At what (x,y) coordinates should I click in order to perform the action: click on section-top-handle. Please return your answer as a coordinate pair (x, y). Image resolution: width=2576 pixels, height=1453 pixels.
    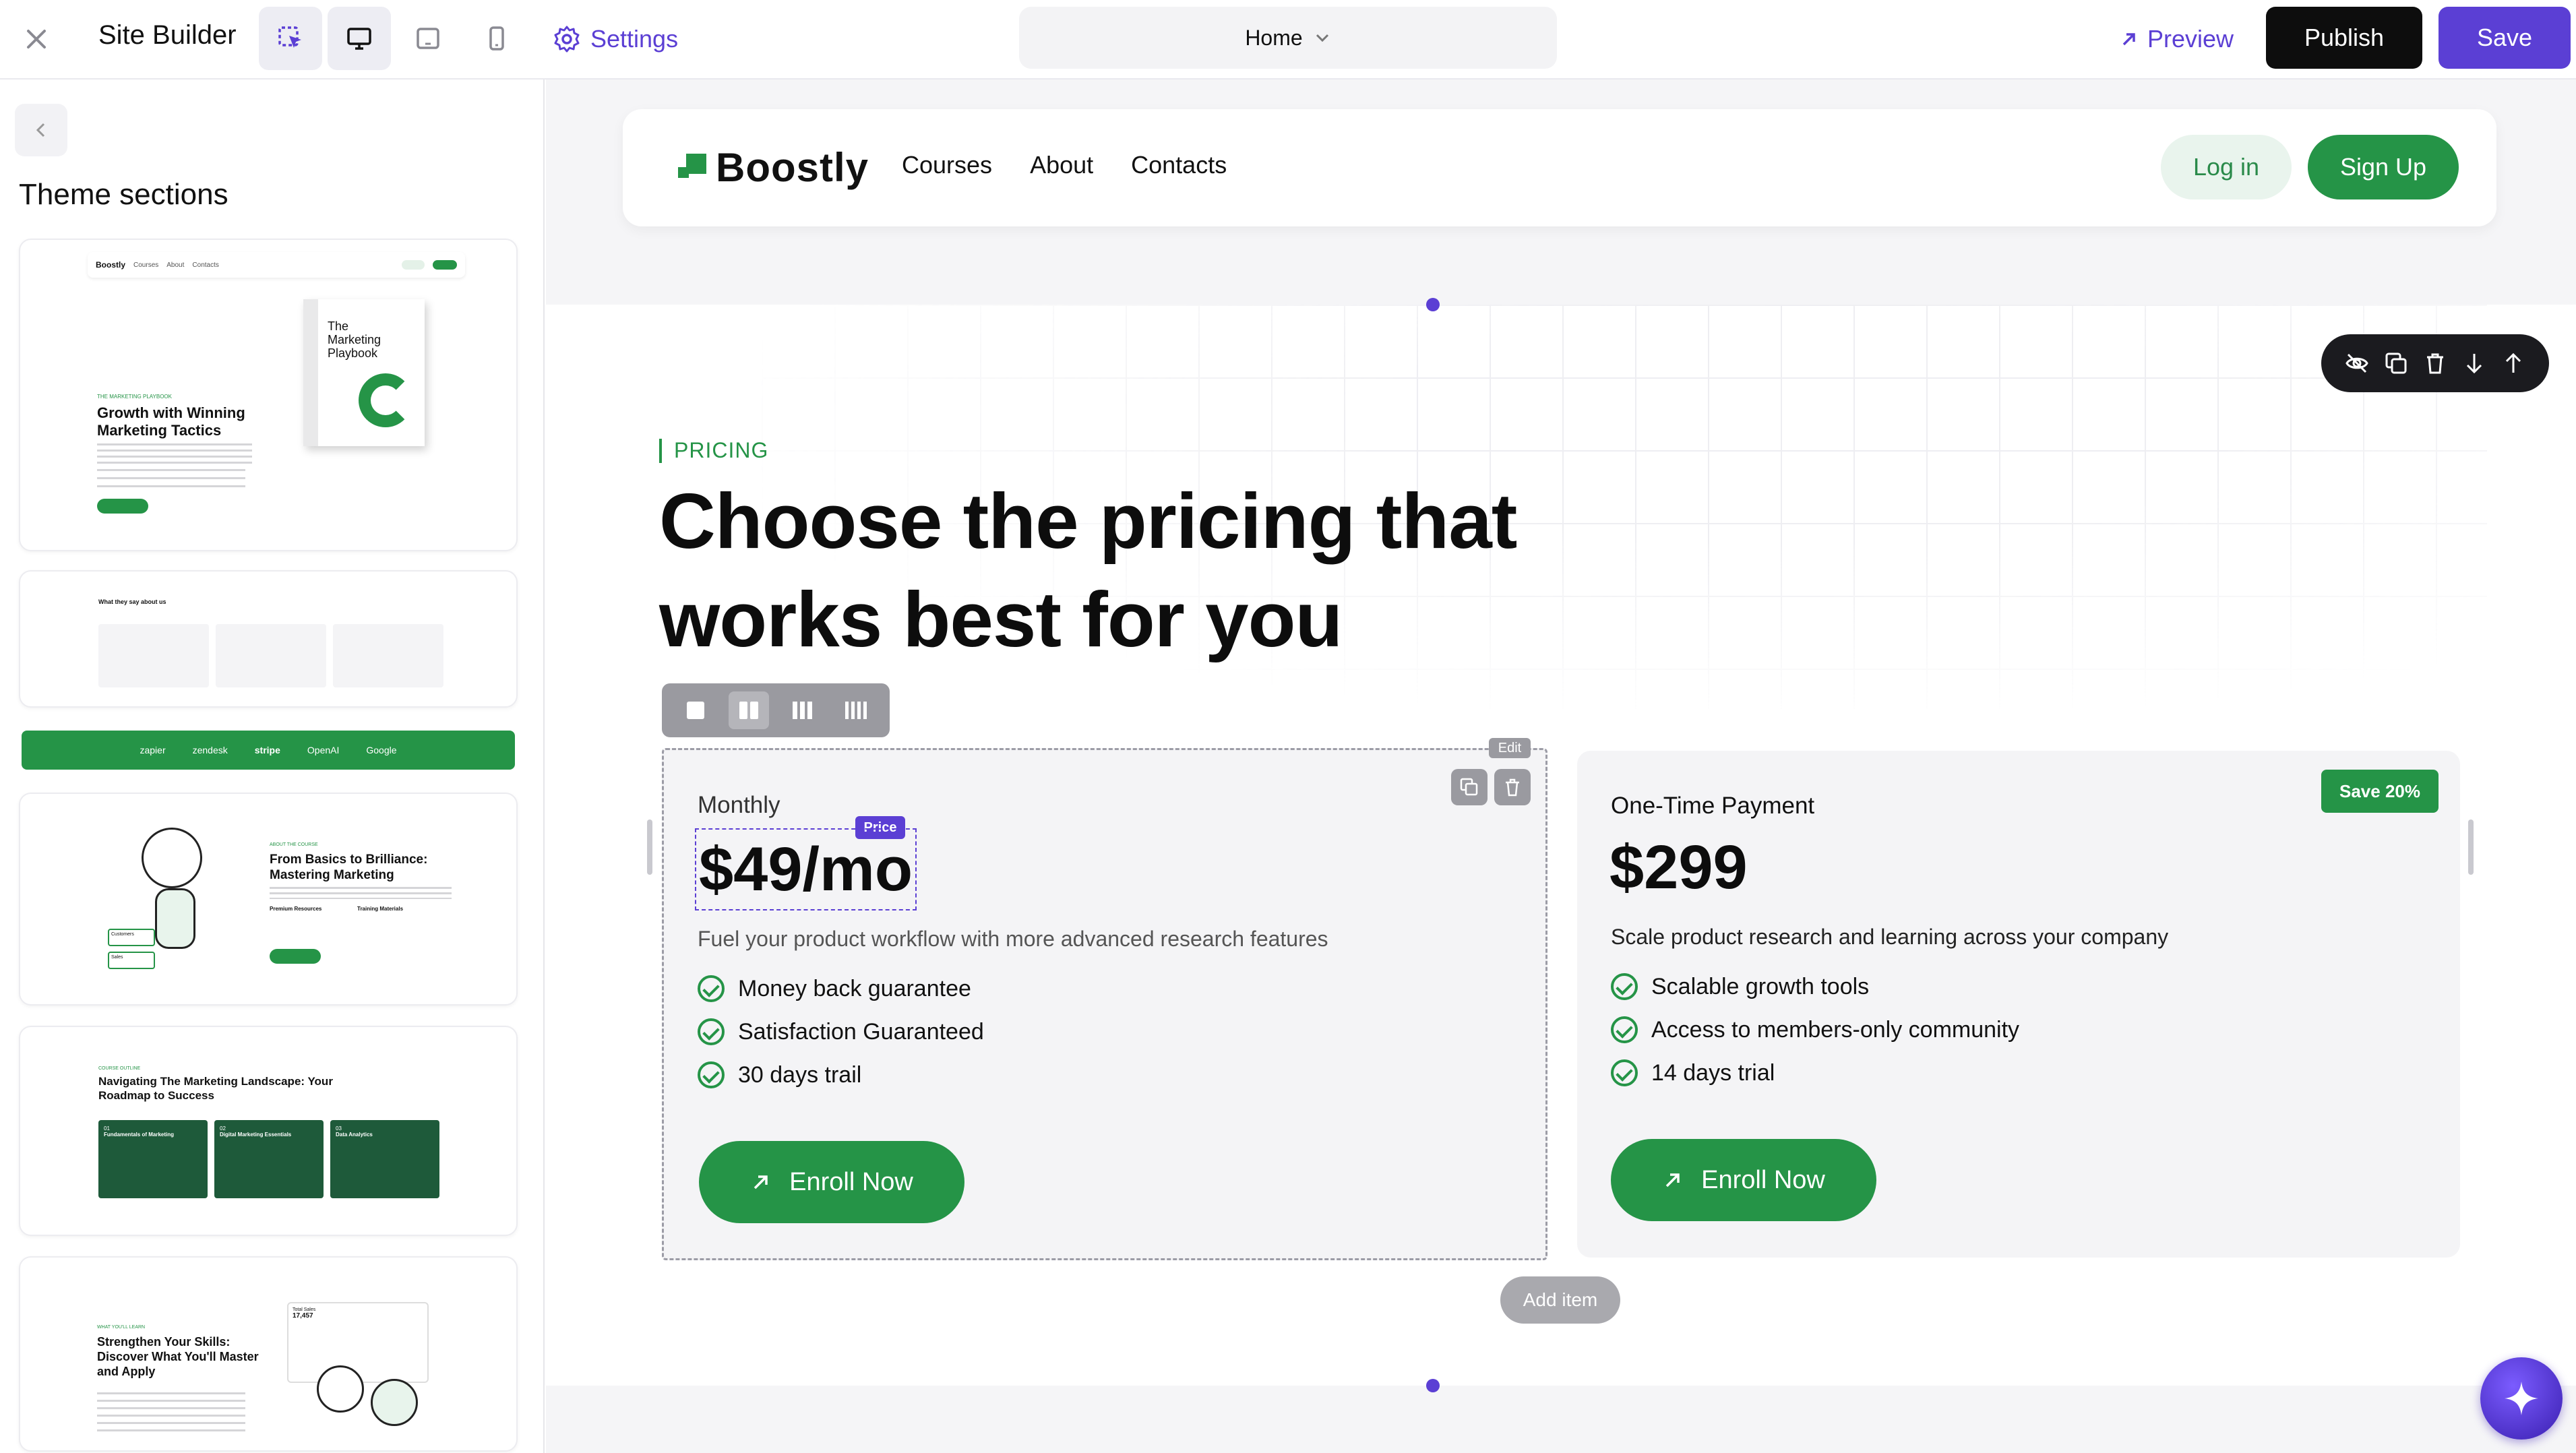
    Looking at the image, I should click on (1433, 305).